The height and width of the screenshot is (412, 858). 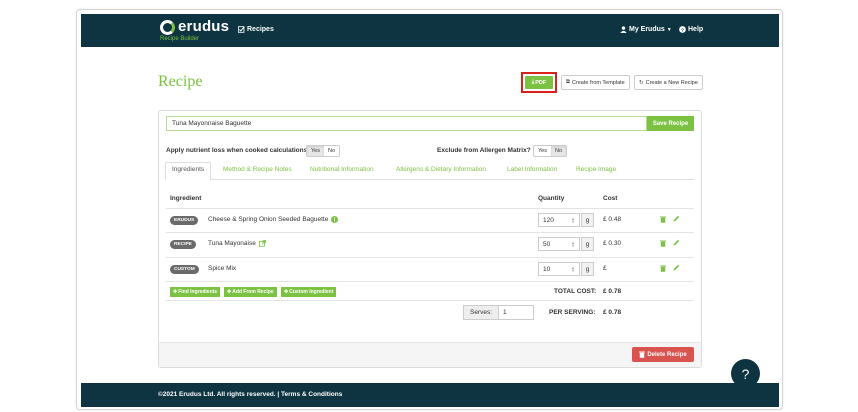 I want to click on custom-ingredient-button: ✚ Custom Ingredient, so click(x=309, y=292).